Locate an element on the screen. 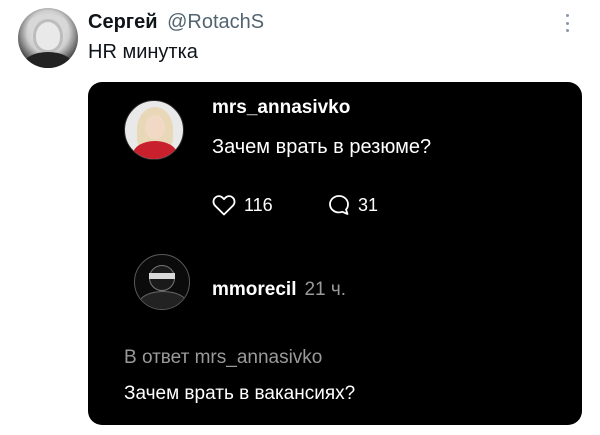 The image size is (600, 435). tweet-text: HR минутка is located at coordinates (143, 52).